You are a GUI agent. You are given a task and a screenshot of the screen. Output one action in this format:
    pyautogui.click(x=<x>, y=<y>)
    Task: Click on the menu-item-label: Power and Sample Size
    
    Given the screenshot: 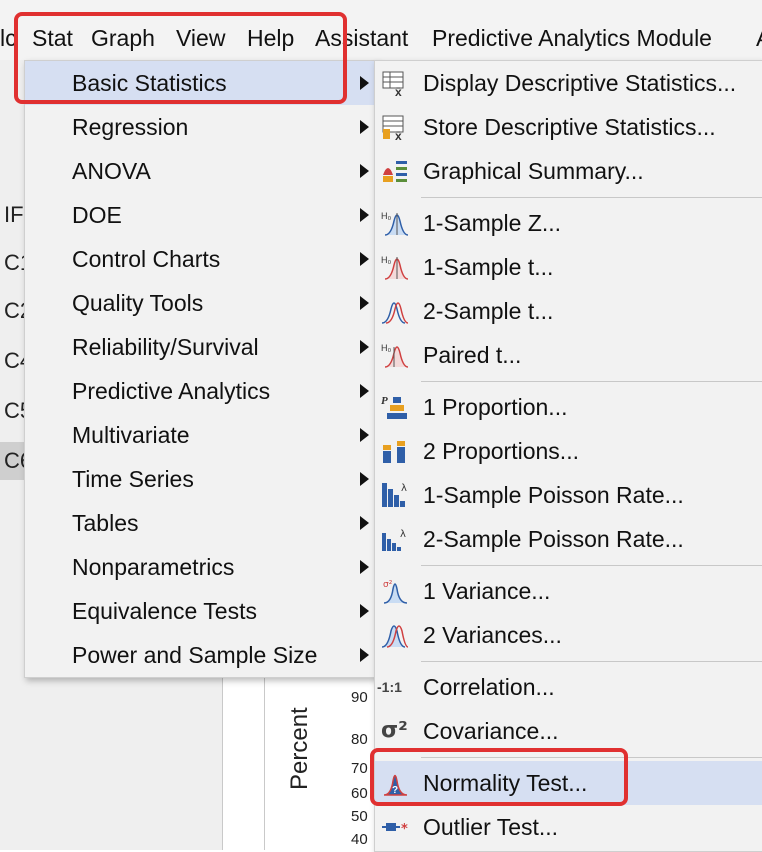 What is the action you would take?
    pyautogui.click(x=195, y=655)
    